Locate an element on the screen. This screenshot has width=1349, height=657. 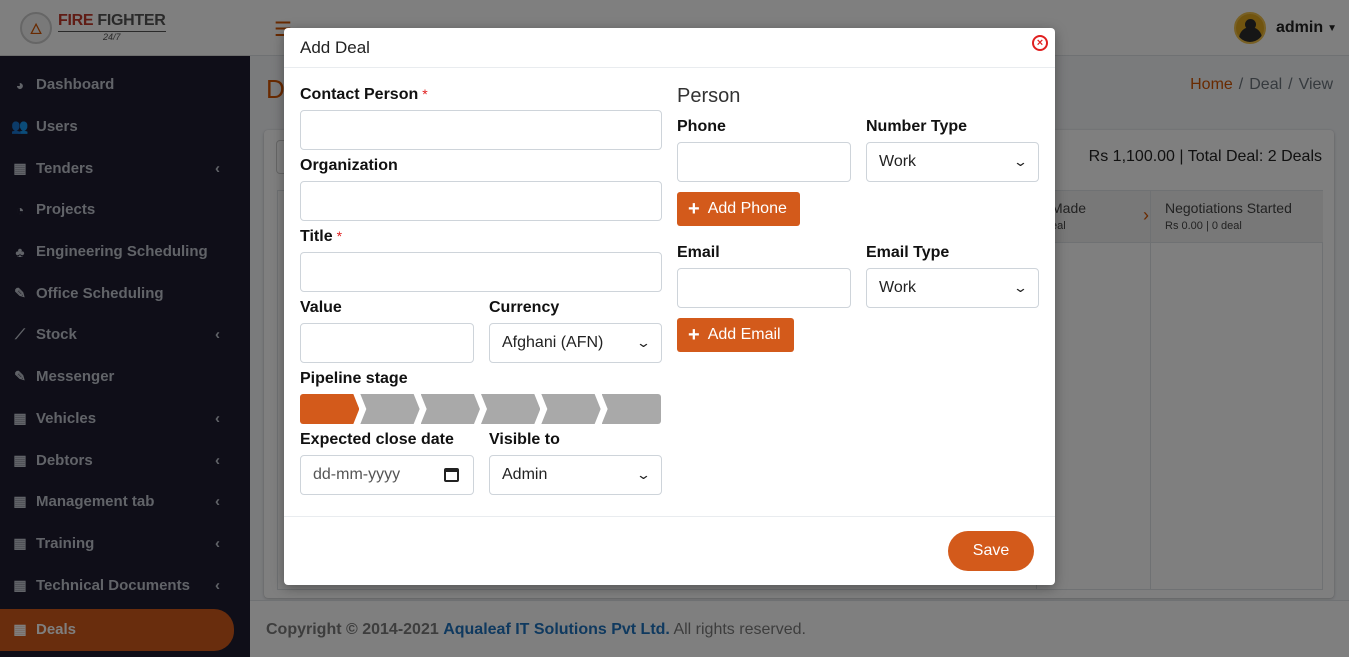
expected-close-date-input: dd-mm-yyyy is located at coordinates (387, 475).